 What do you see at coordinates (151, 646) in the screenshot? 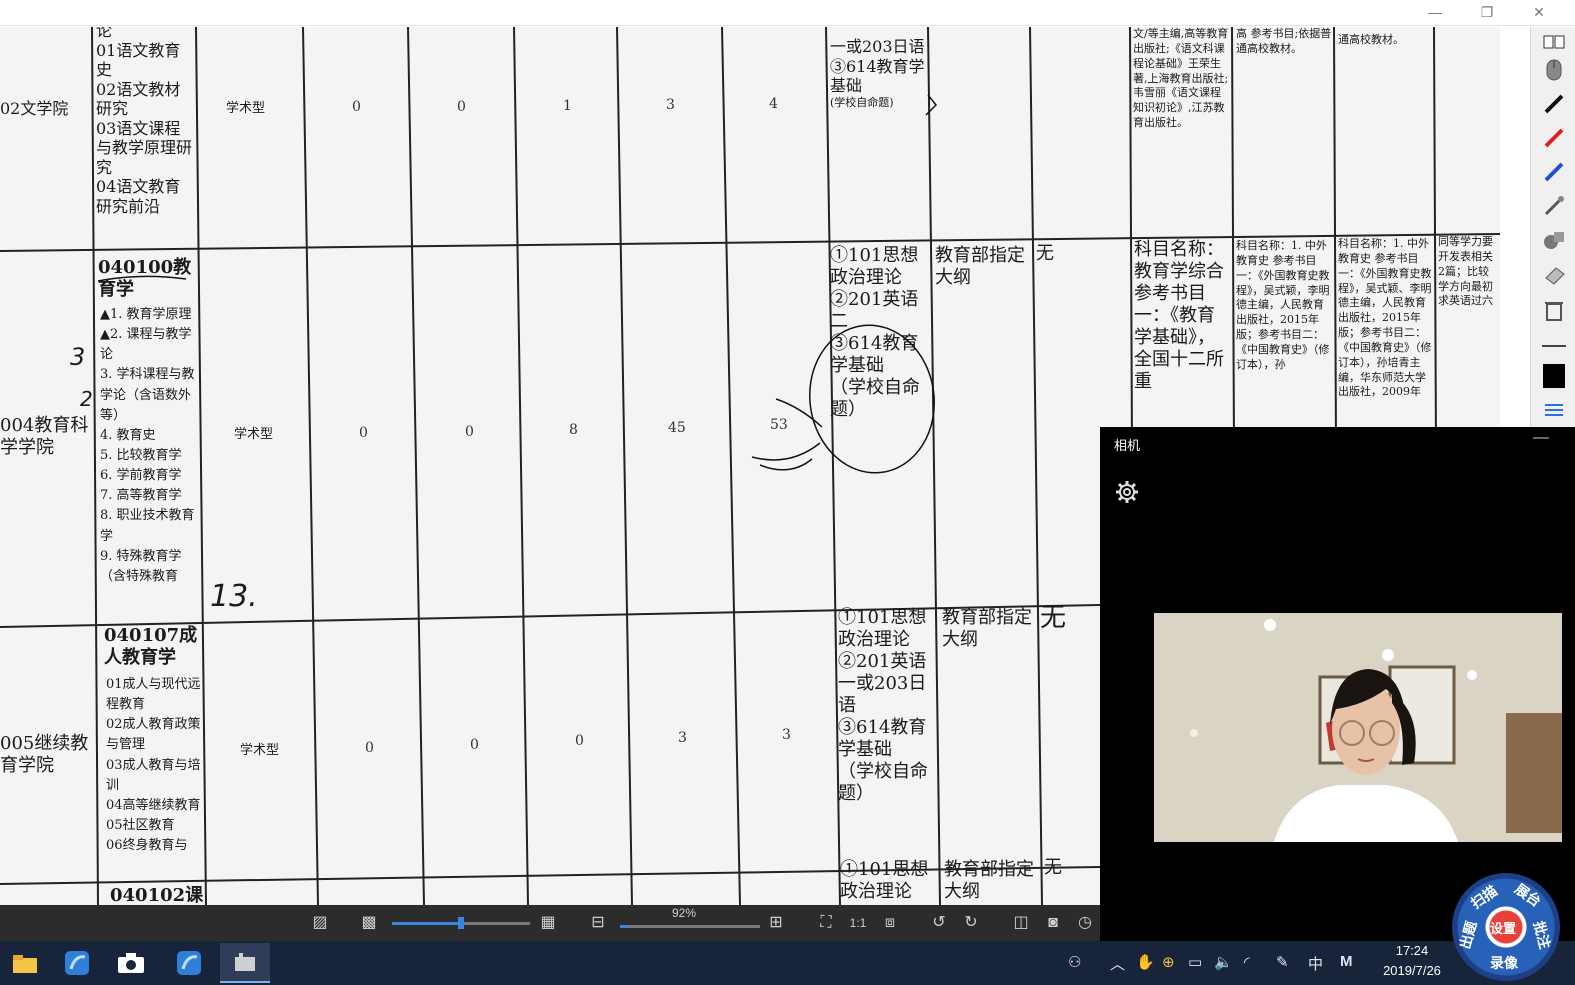
I see `major-title: 040107成人教育学` at bounding box center [151, 646].